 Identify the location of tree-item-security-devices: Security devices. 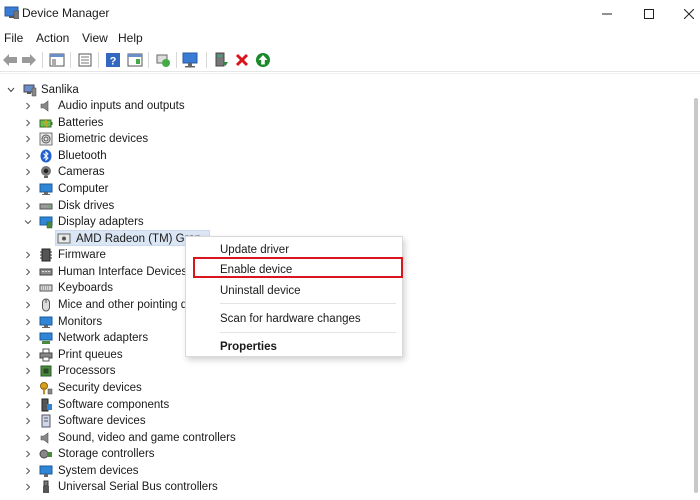
(100, 388).